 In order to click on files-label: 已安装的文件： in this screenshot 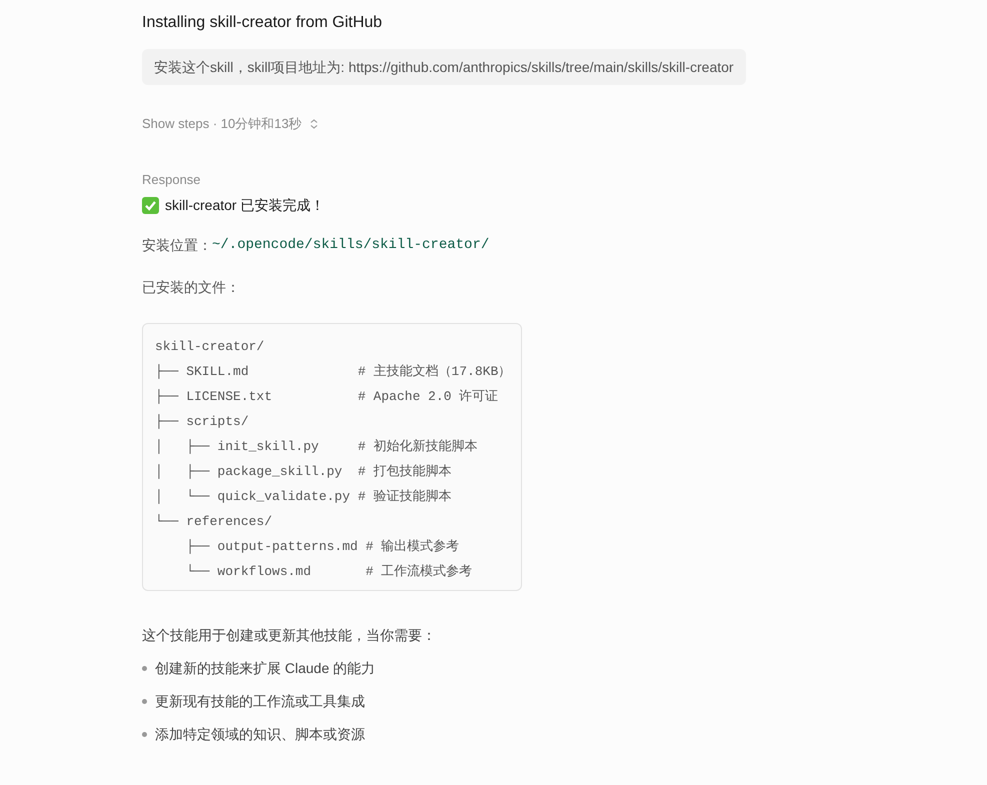, I will do `click(191, 287)`.